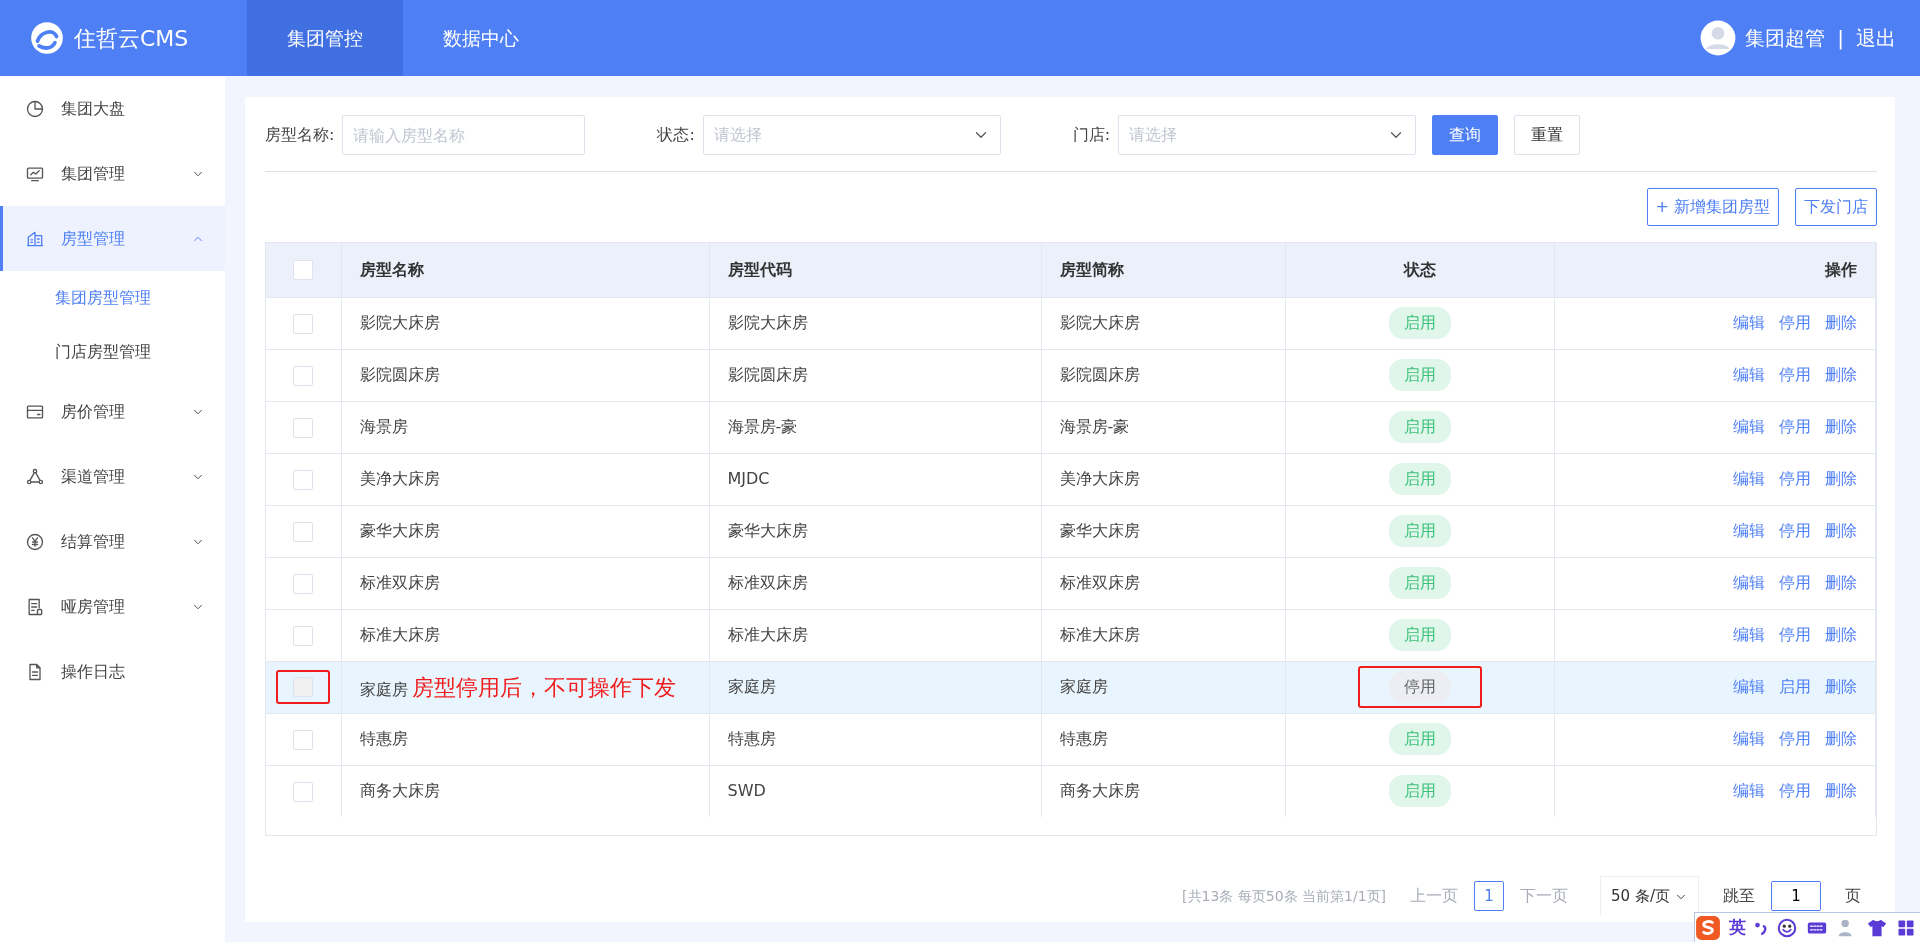  Describe the element at coordinates (464, 135) in the screenshot. I see `name-input-field: 请输入房型名称` at that location.